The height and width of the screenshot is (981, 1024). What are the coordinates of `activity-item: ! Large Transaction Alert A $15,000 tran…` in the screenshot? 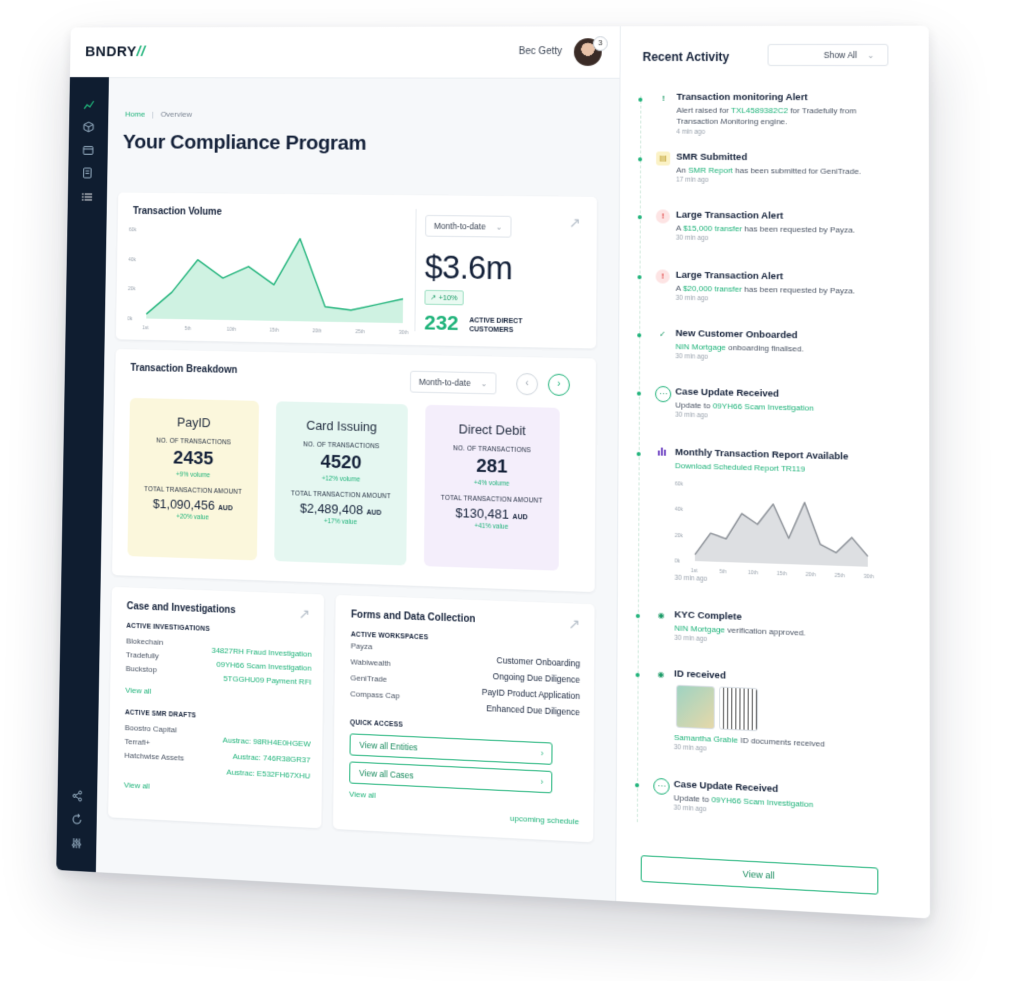 It's located at (771, 210).